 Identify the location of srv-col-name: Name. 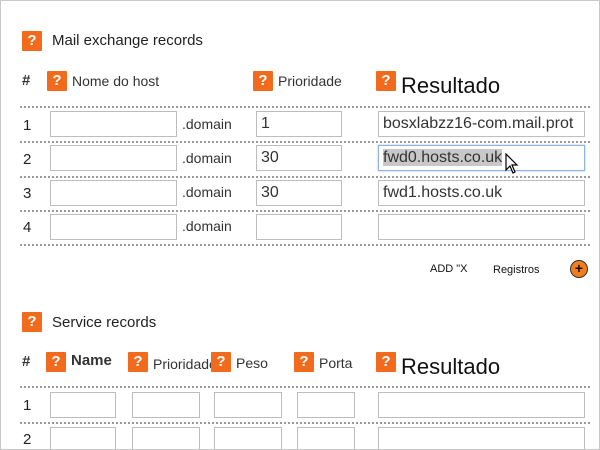
(91, 360).